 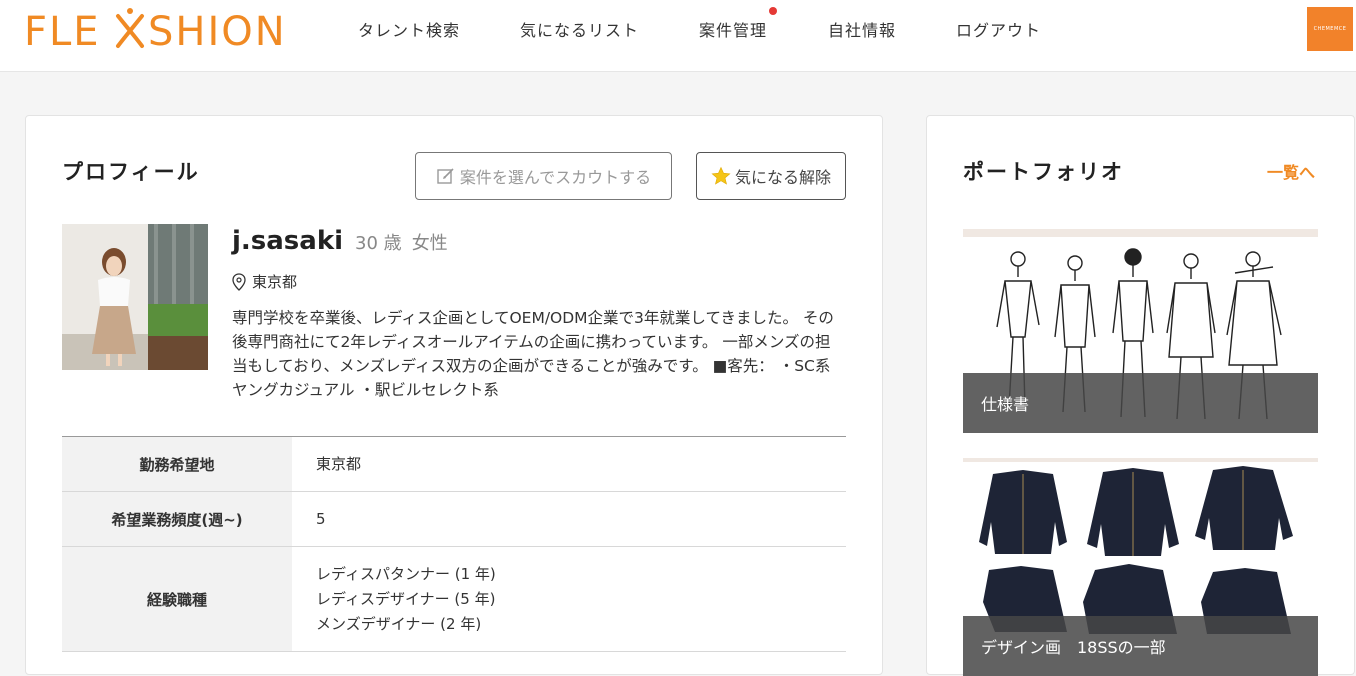 I want to click on profile-photo-image, so click(x=135, y=297).